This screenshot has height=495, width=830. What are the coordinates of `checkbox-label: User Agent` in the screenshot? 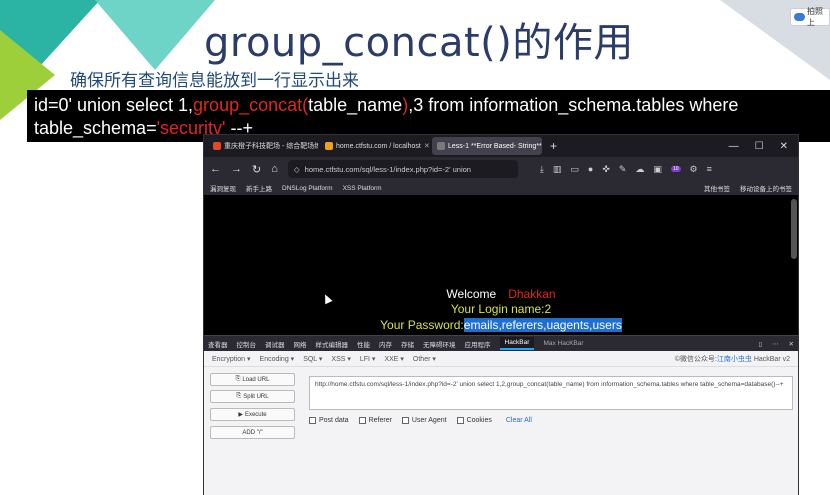 It's located at (429, 420).